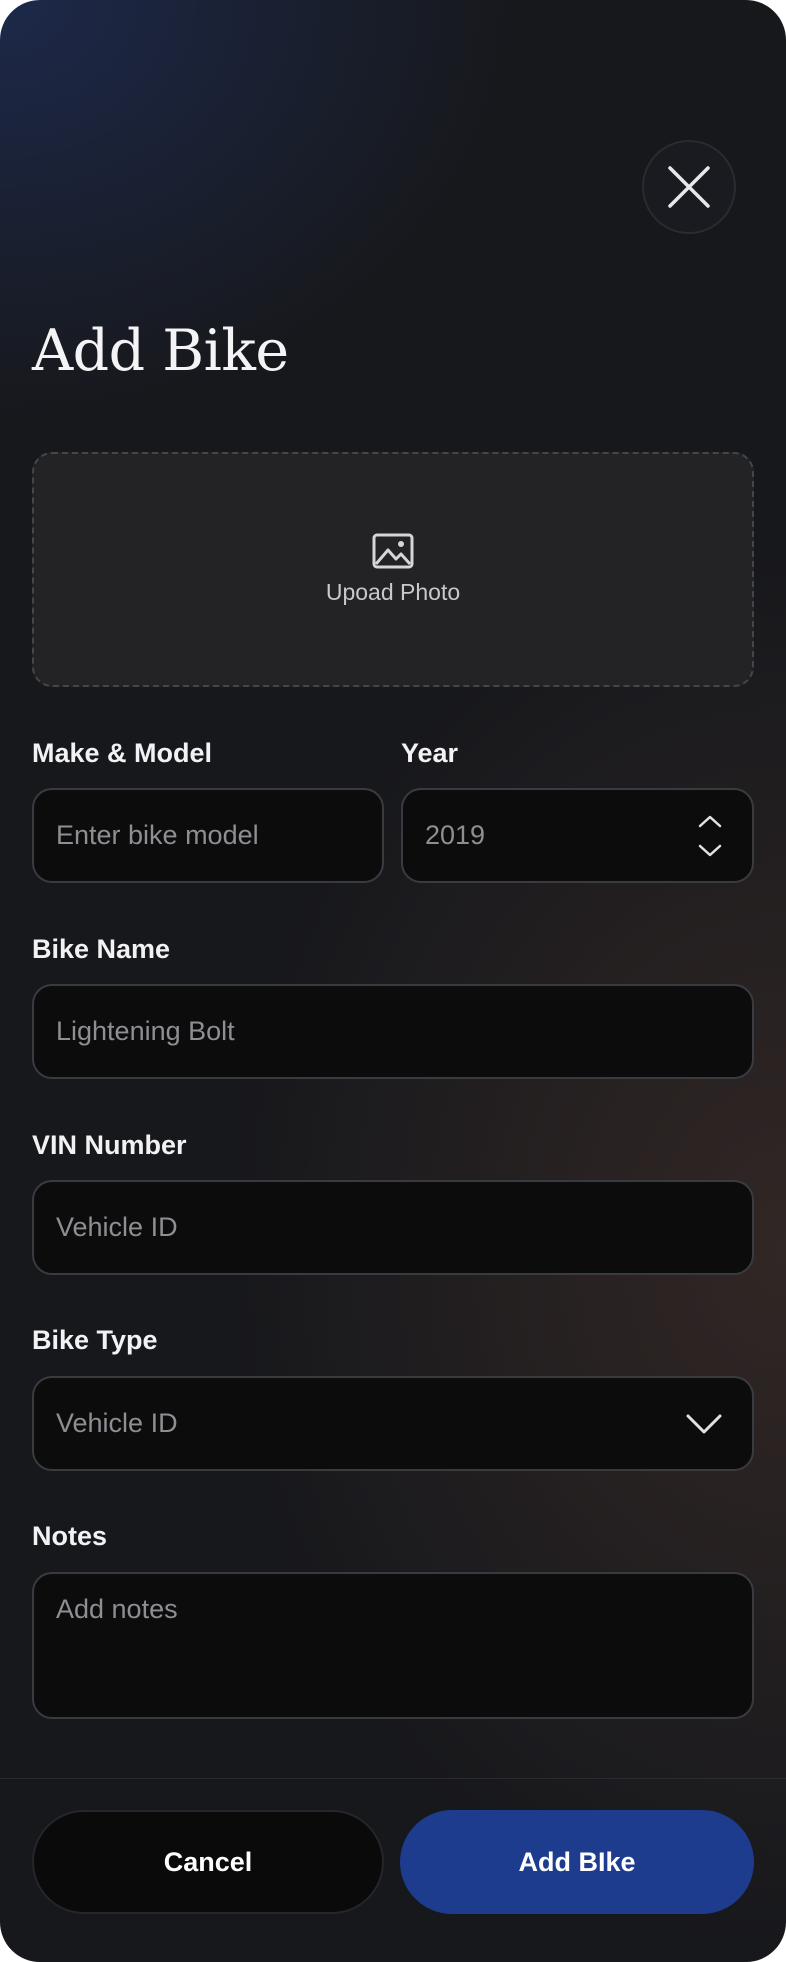 This screenshot has height=1962, width=786. What do you see at coordinates (455, 835) in the screenshot?
I see `year-value: 2019` at bounding box center [455, 835].